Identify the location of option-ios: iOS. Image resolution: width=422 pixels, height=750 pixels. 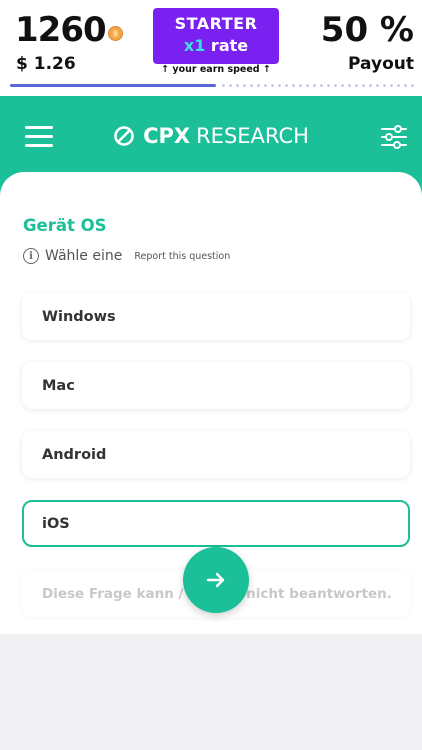
(216, 523).